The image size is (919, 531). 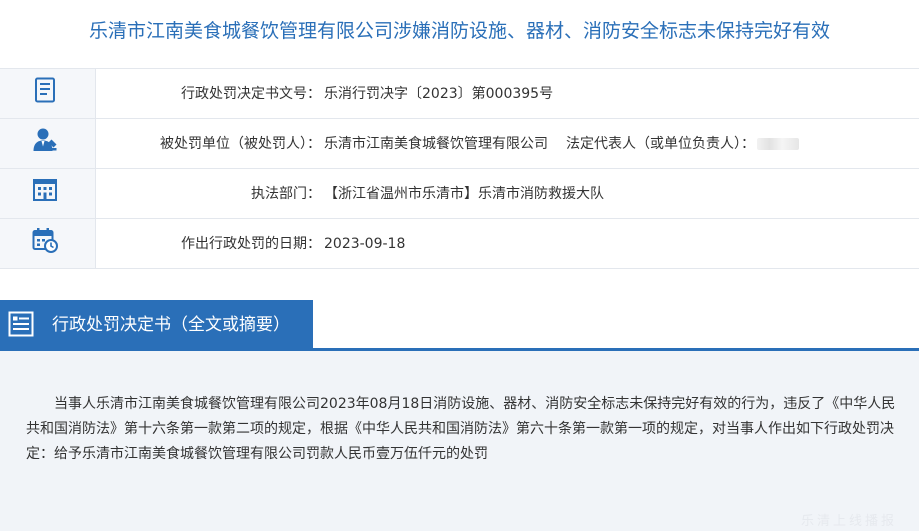 What do you see at coordinates (459, 244) in the screenshot?
I see `info-row-penalty-date: 作出行政处罚的日期： 2023-09-18` at bounding box center [459, 244].